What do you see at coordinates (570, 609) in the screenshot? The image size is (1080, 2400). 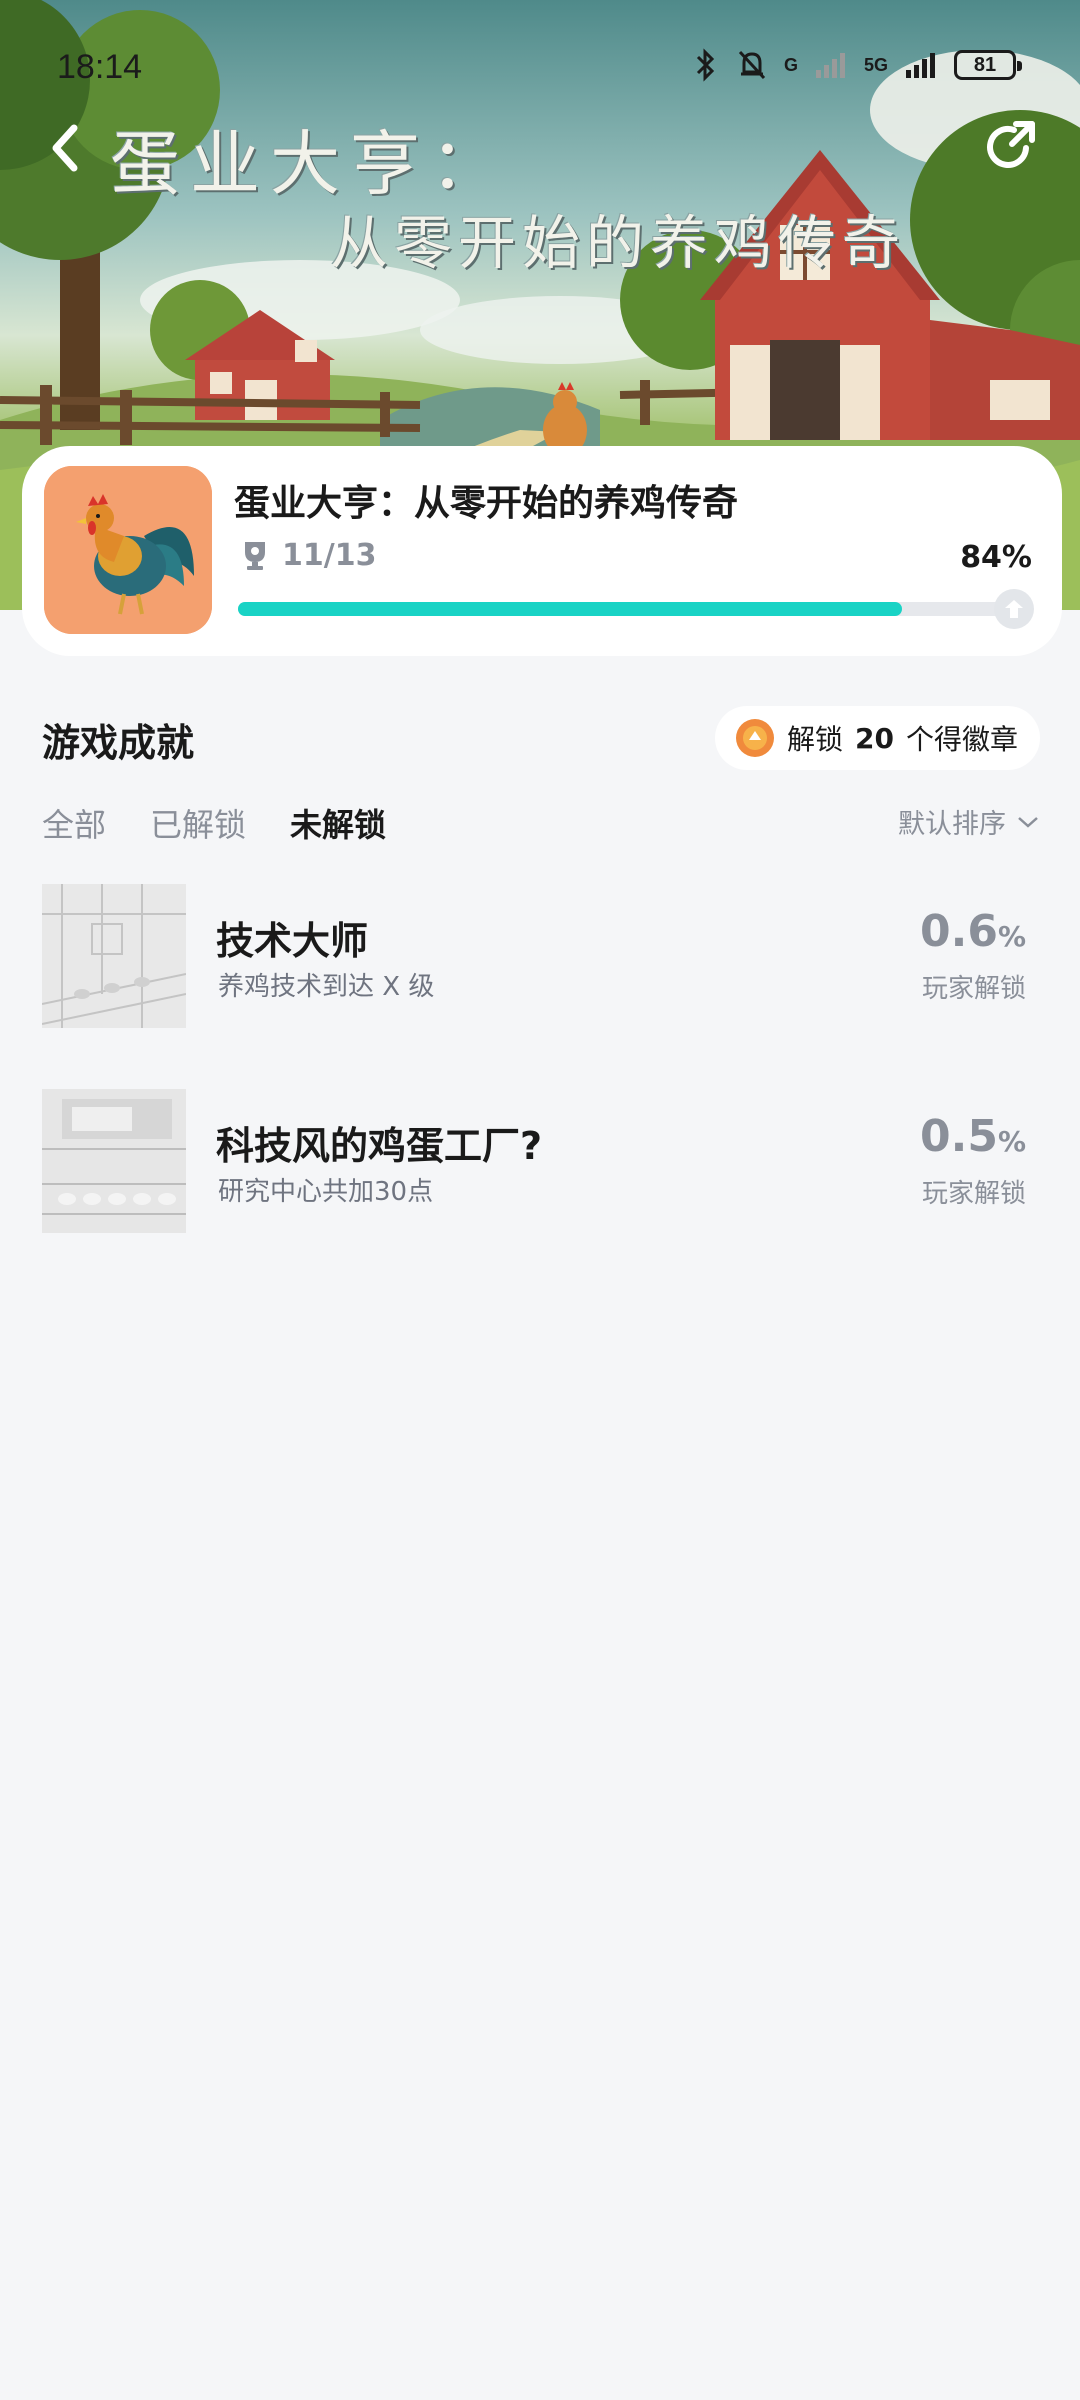 I see `progress-bar-fill` at bounding box center [570, 609].